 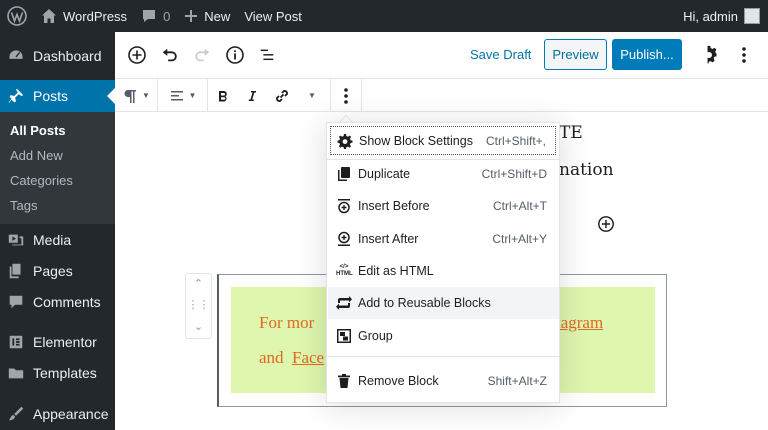 What do you see at coordinates (519, 205) in the screenshot?
I see `menu-shortcut-insert-before: Ctrl+Alt+T` at bounding box center [519, 205].